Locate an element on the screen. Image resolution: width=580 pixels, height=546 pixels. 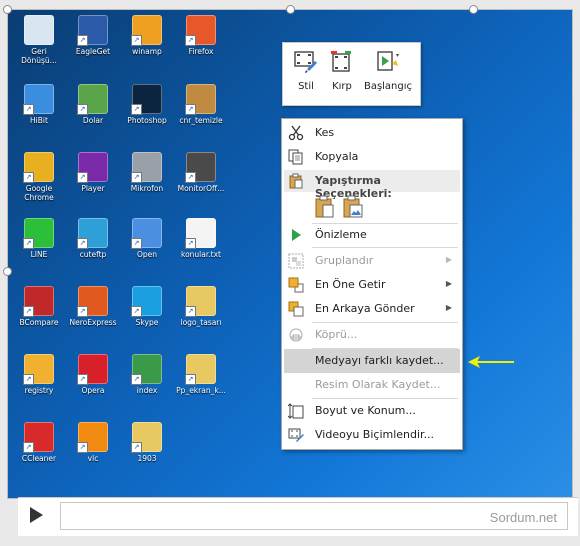
resize-handle-top-right is located at coordinates (473, 9).